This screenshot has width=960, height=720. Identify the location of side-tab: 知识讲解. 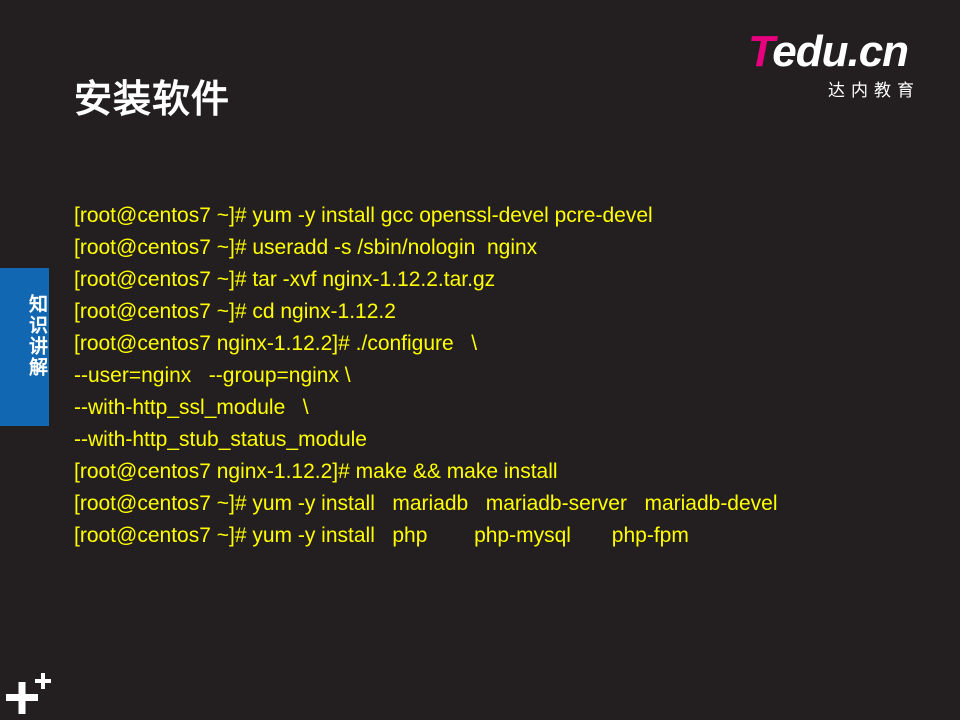
(24, 347).